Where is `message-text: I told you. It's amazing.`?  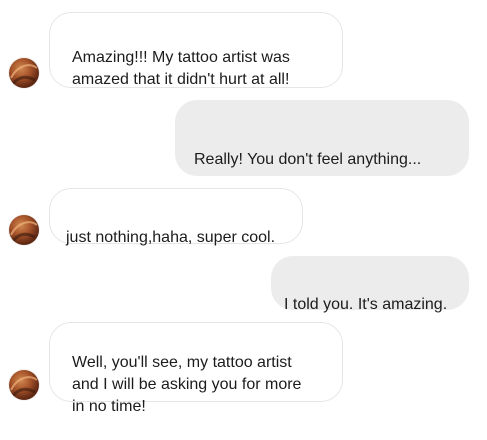
message-text: I told you. It's amazing. is located at coordinates (366, 304).